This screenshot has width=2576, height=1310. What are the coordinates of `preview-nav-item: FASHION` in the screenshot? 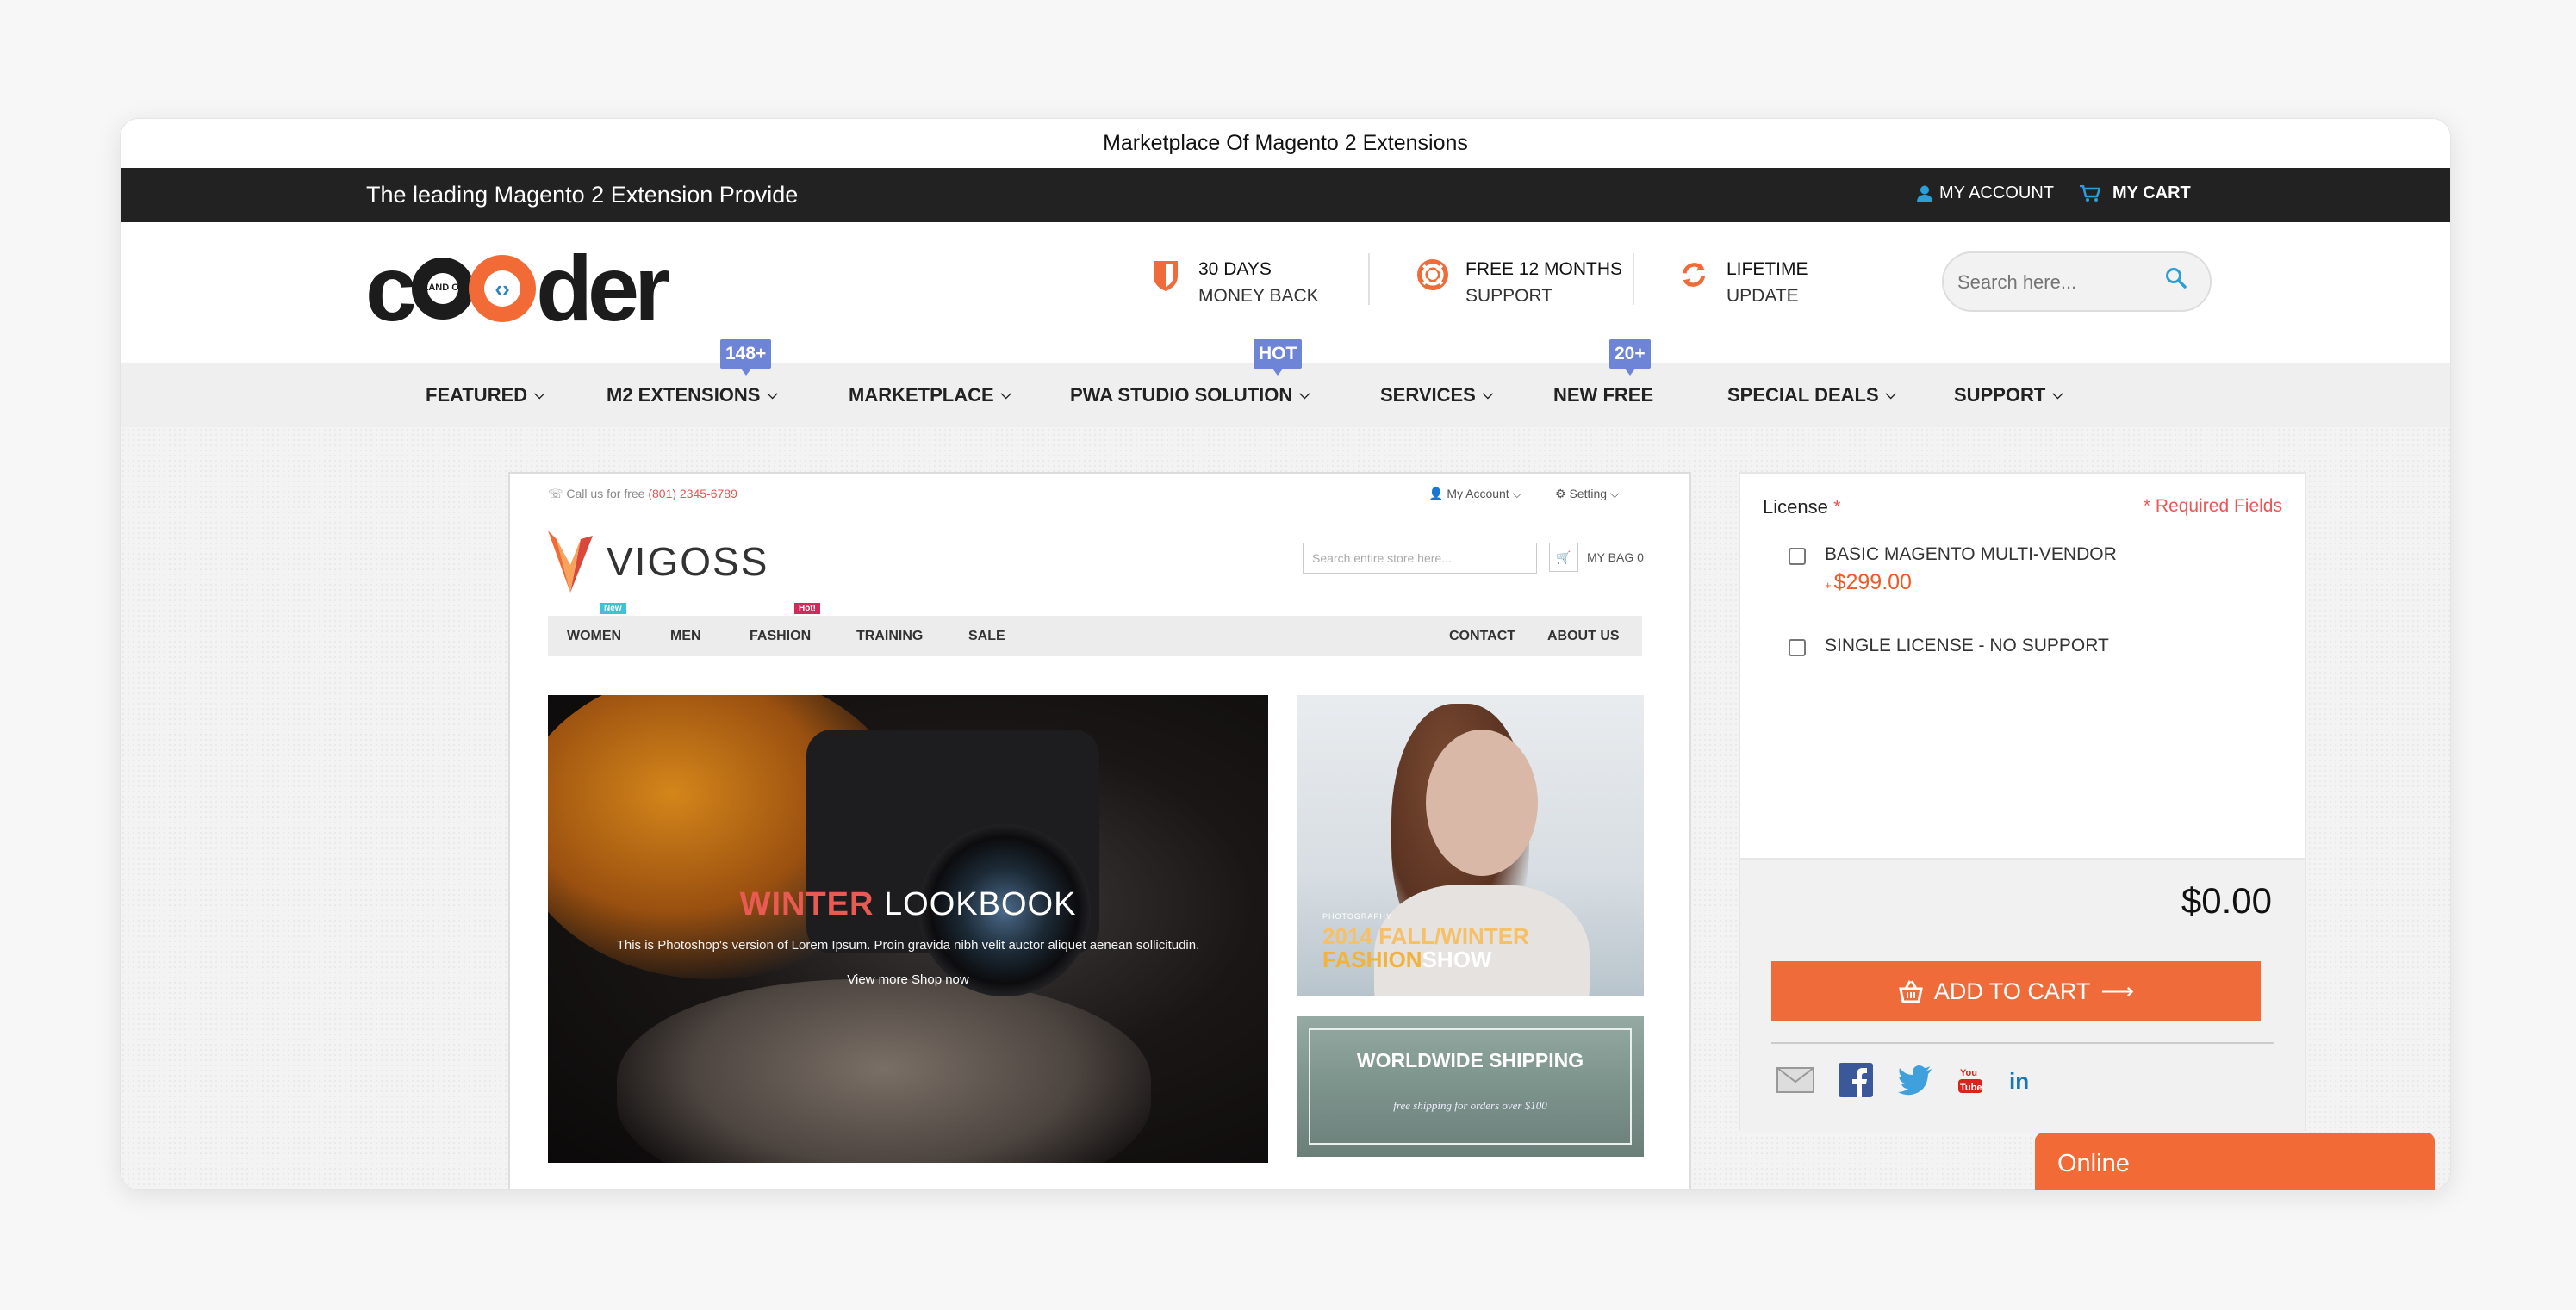 It's located at (781, 636).